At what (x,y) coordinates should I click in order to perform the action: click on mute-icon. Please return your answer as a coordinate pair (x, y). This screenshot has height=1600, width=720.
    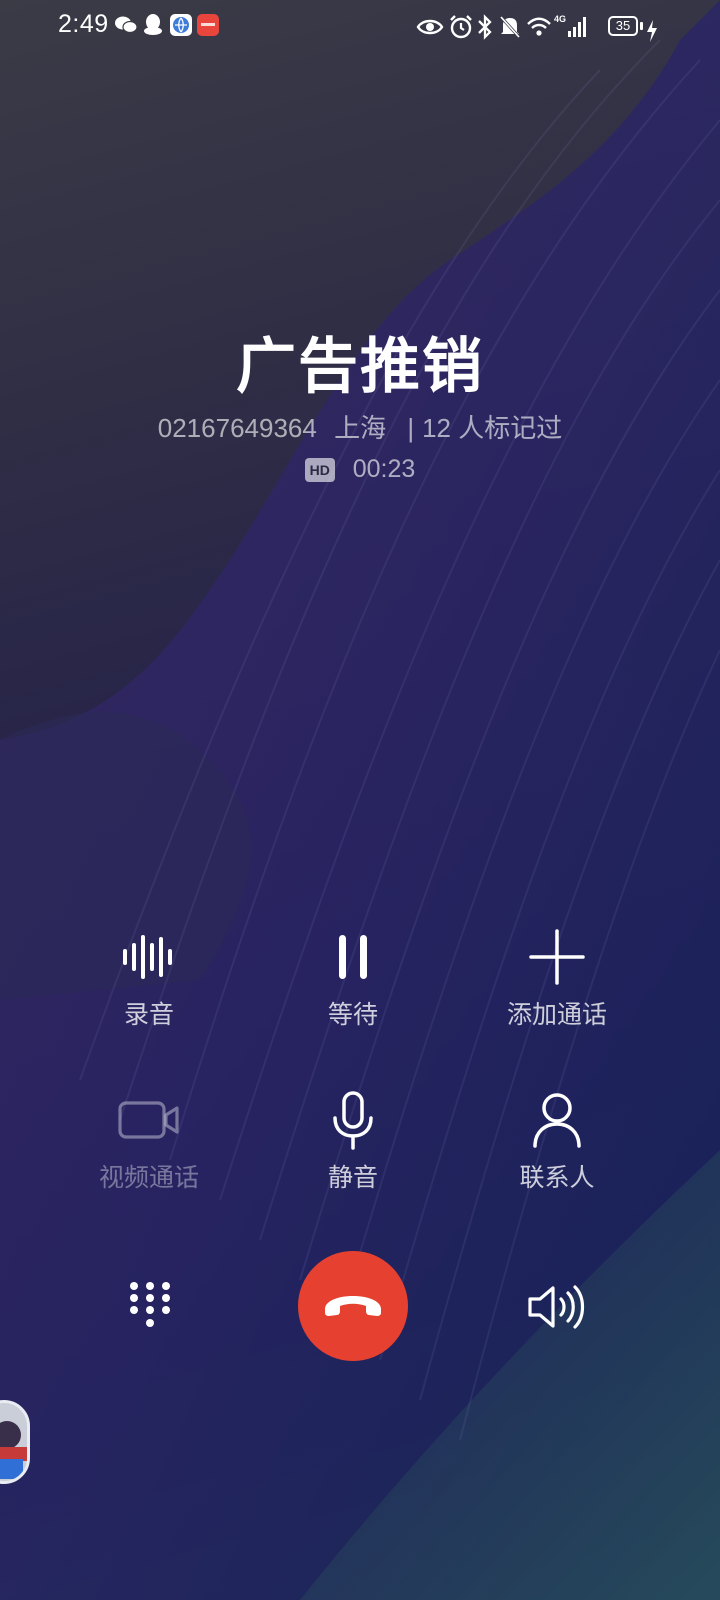
    Looking at the image, I should click on (510, 27).